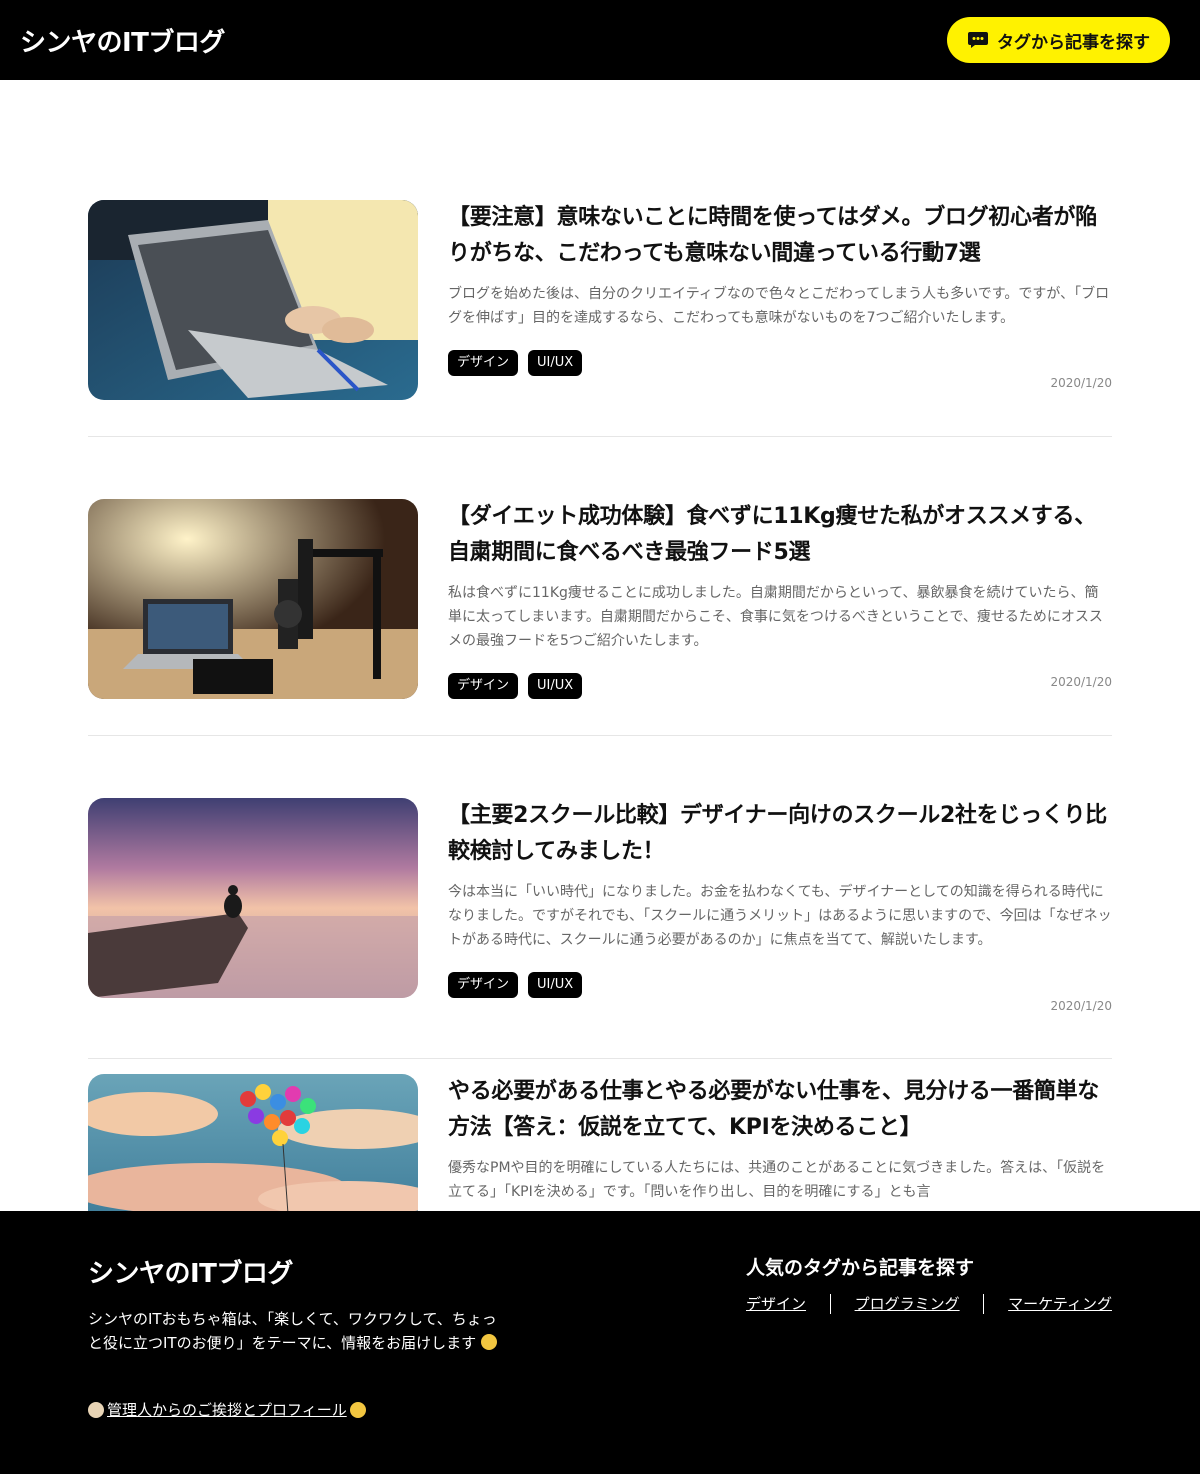  What do you see at coordinates (253, 898) in the screenshot?
I see `article-thumbnail-sunset` at bounding box center [253, 898].